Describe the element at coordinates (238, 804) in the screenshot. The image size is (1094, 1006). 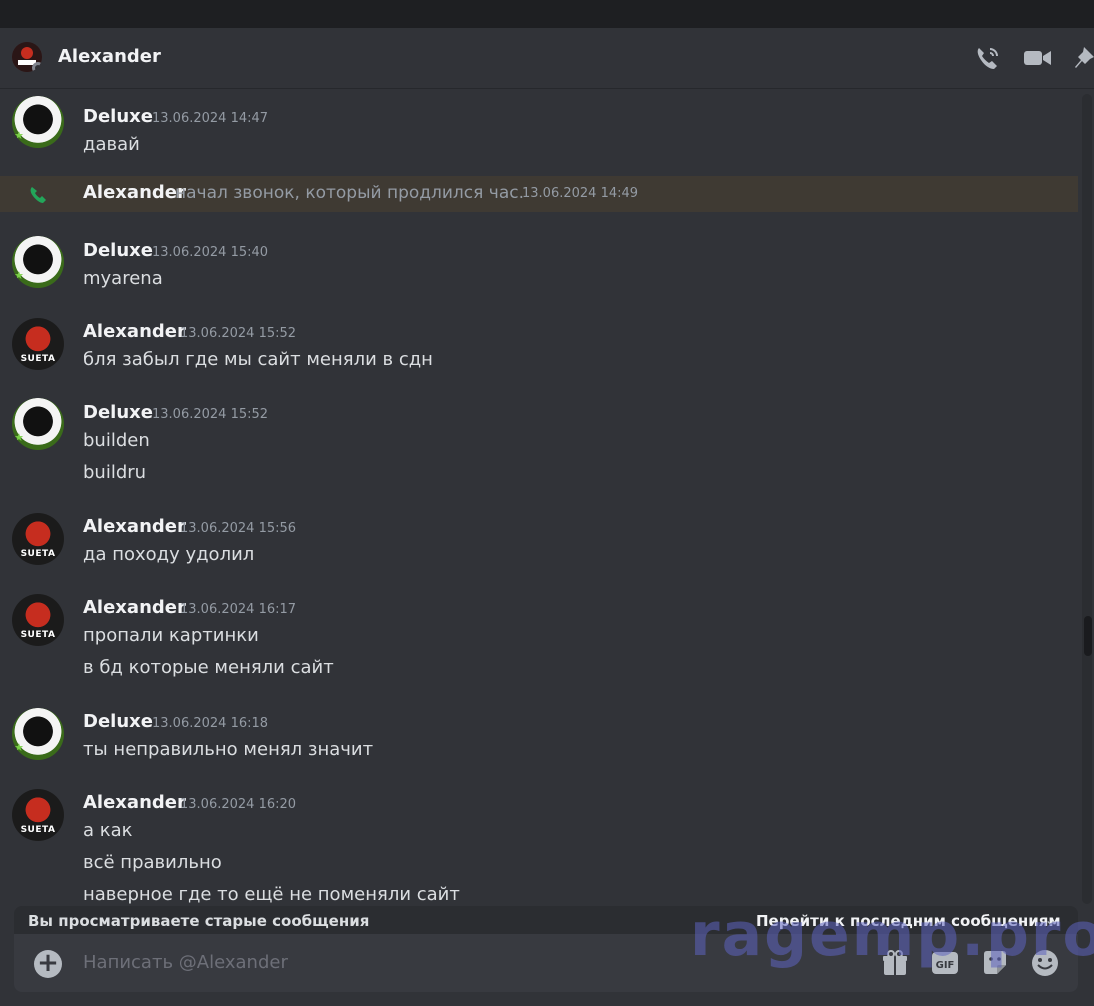
I see `timestamp: 13.06.2024 16:20` at that location.